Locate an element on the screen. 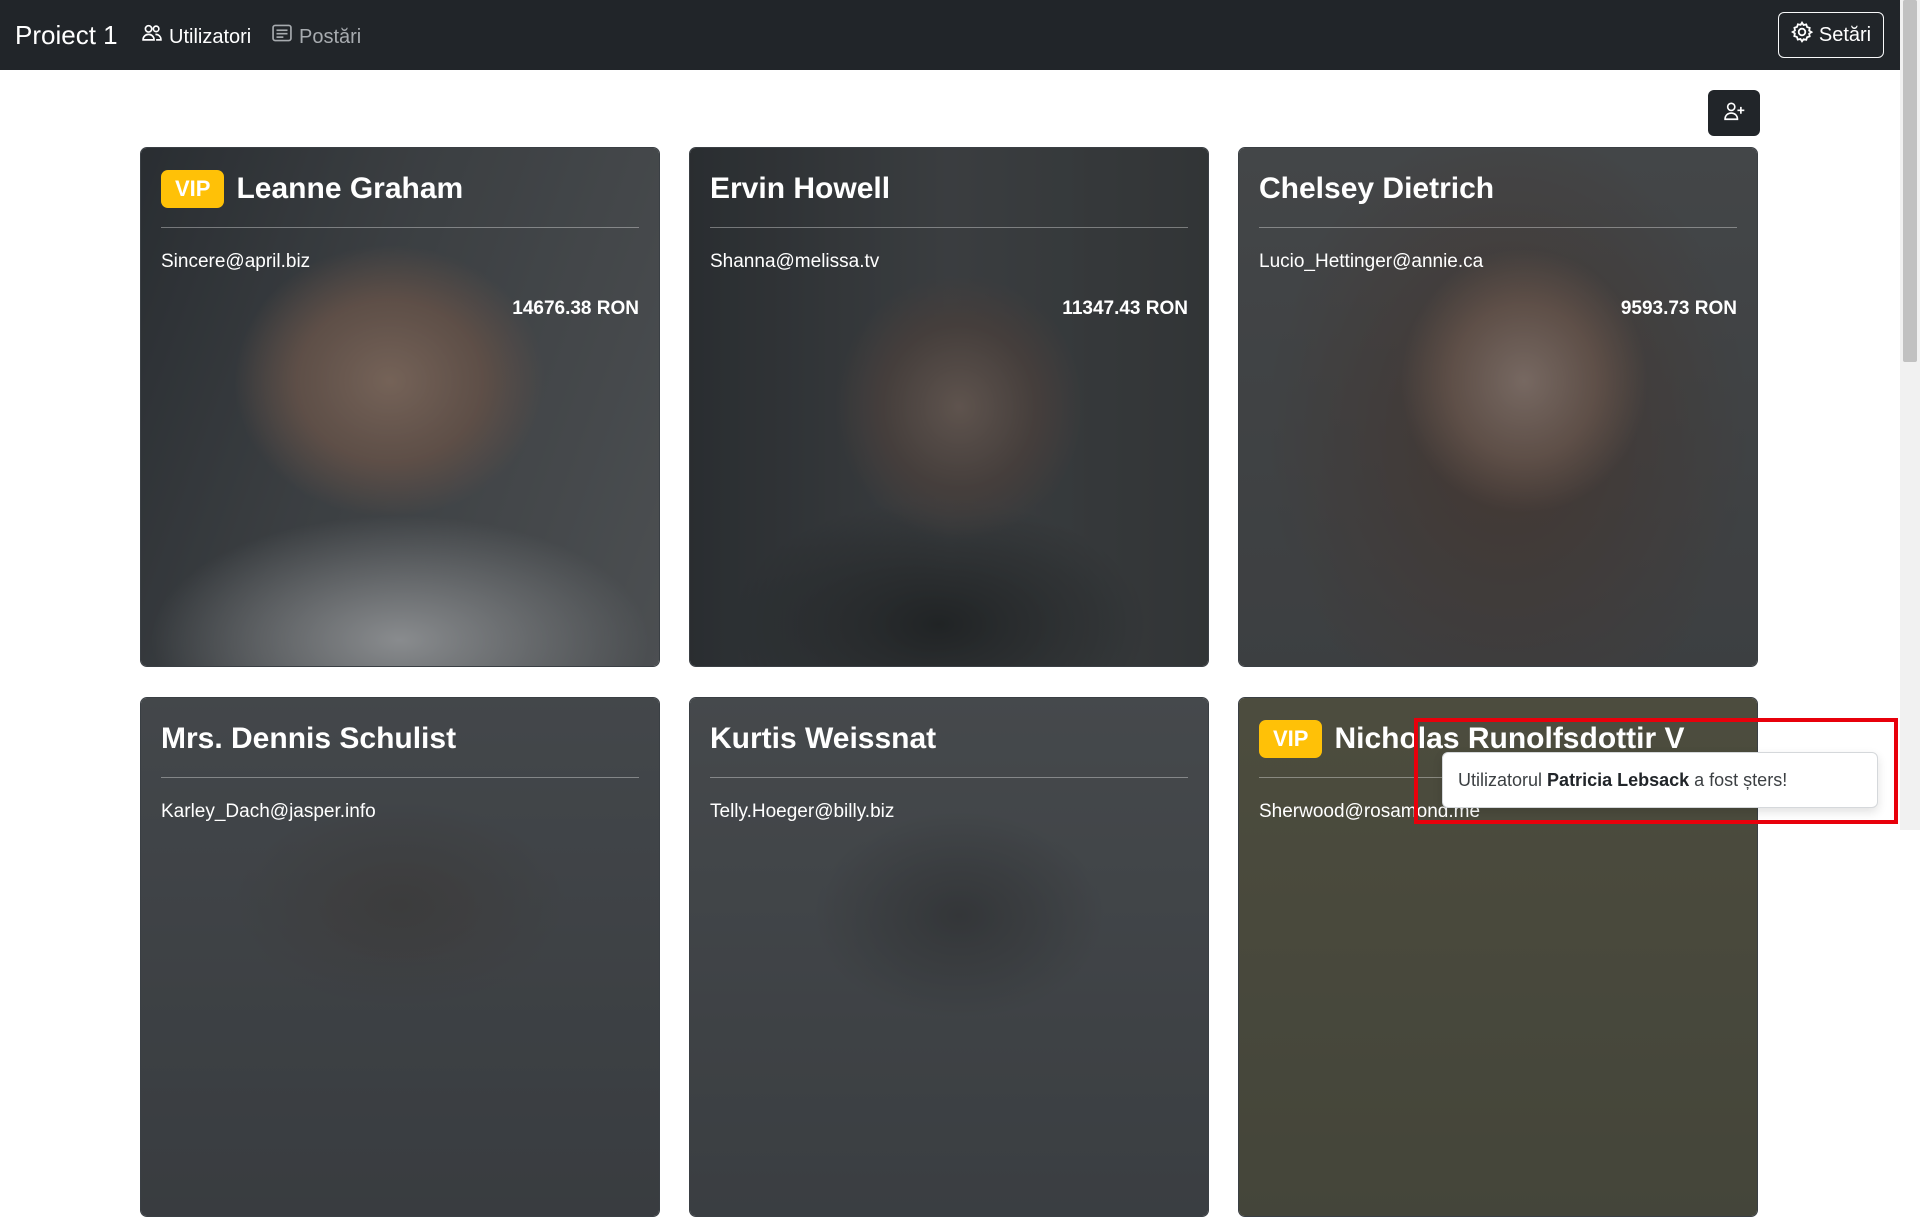 Image resolution: width=1920 pixels, height=1217 pixels. user-name: Chelsey Dietrich is located at coordinates (1377, 188).